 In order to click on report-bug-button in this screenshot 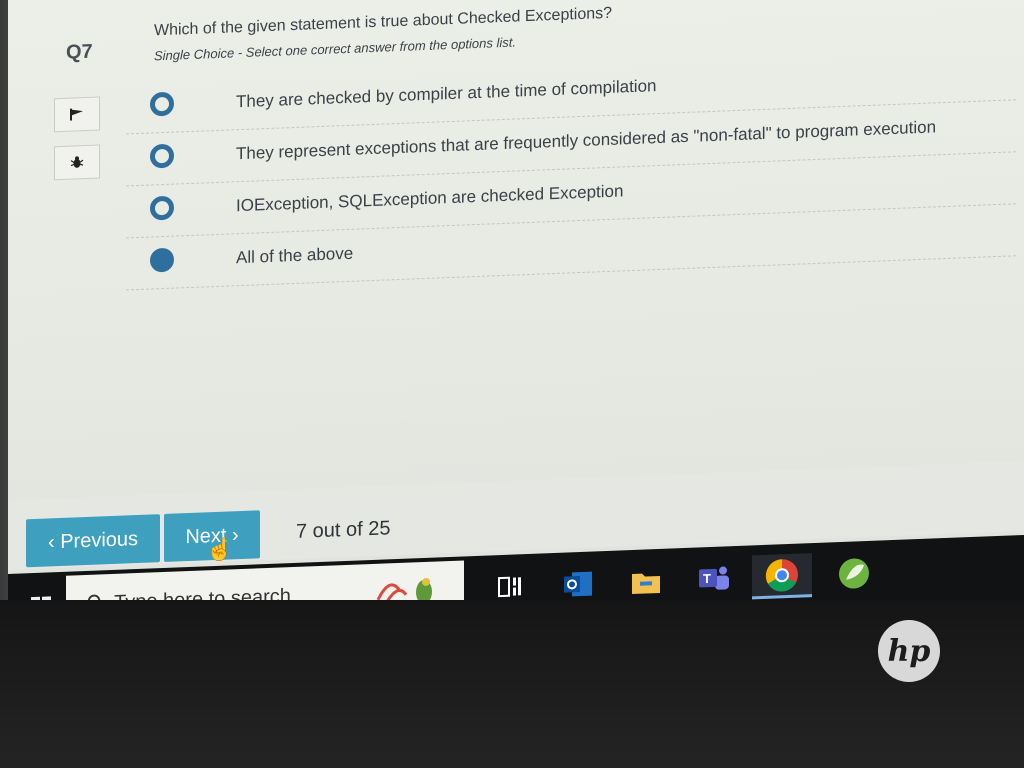, I will do `click(77, 162)`.